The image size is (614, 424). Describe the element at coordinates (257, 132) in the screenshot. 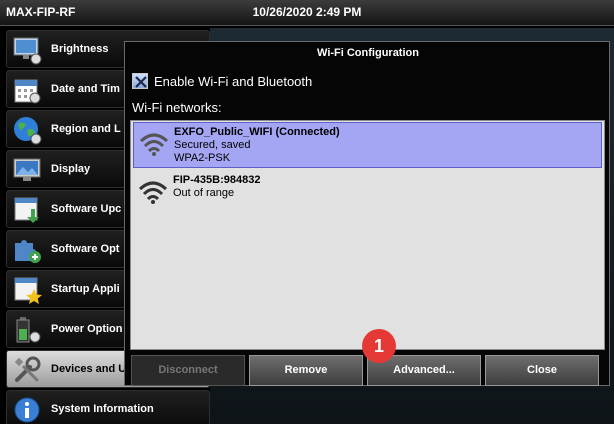

I see `network-name: EXFO_Public_WIFI (Connected)` at that location.